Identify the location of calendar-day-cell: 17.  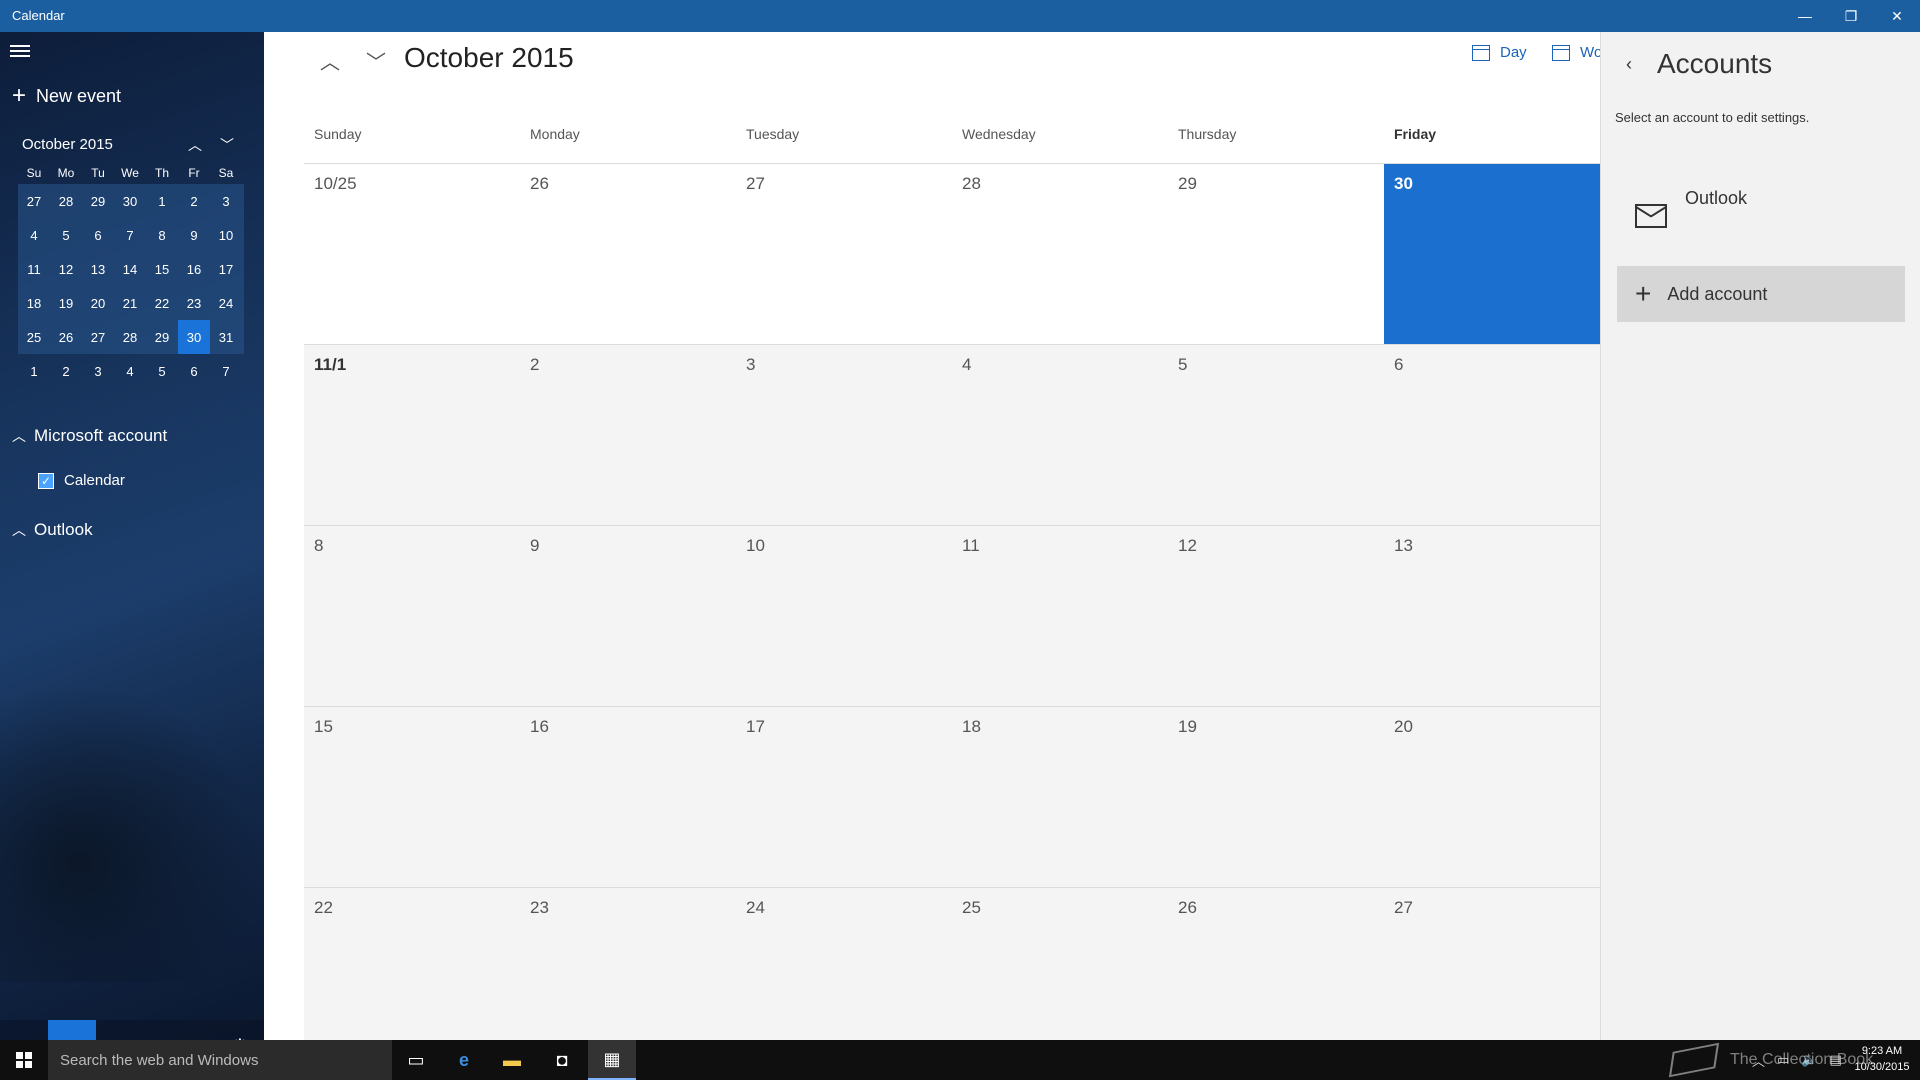
(844, 797).